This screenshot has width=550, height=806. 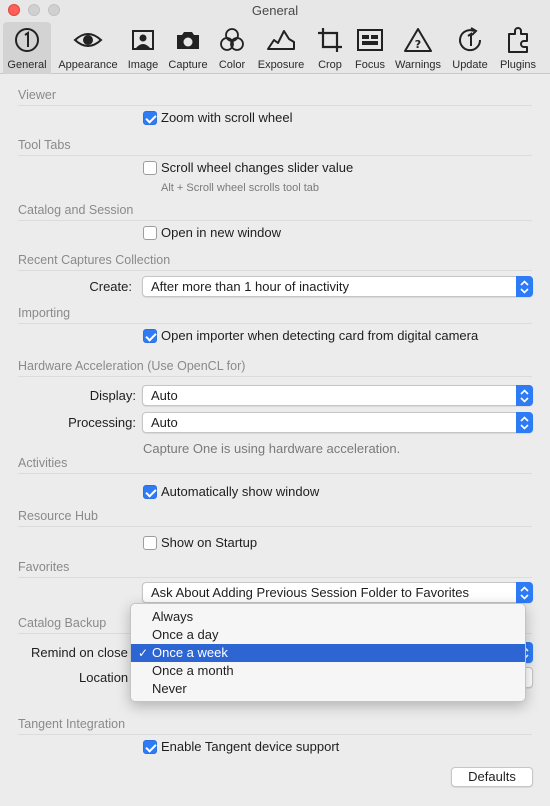 What do you see at coordinates (328, 653) in the screenshot?
I see `menu-item-once-a-week: ✓ Once a week` at bounding box center [328, 653].